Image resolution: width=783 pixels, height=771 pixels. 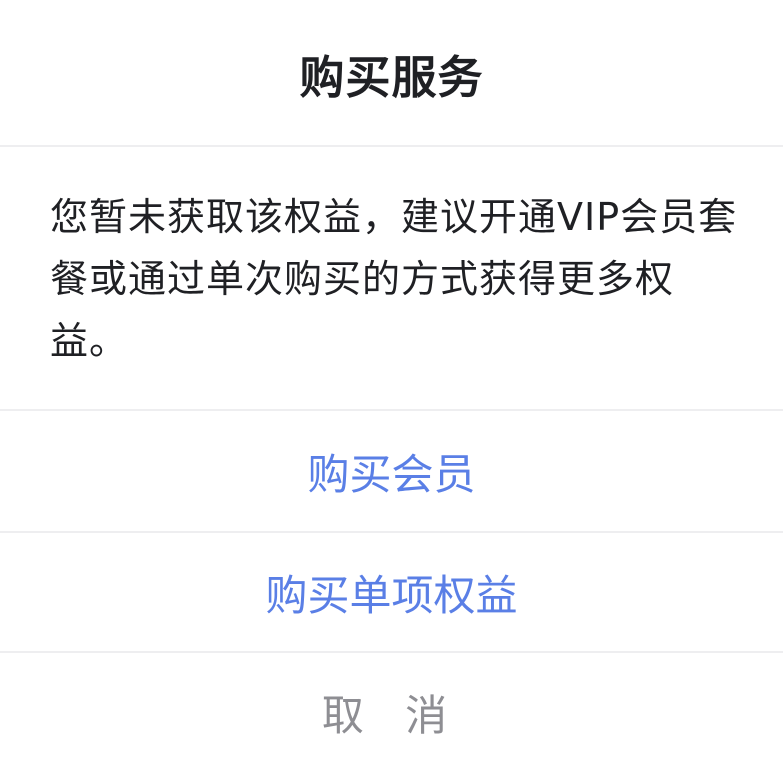 I want to click on dialog-title: 购买服务, so click(x=391, y=77).